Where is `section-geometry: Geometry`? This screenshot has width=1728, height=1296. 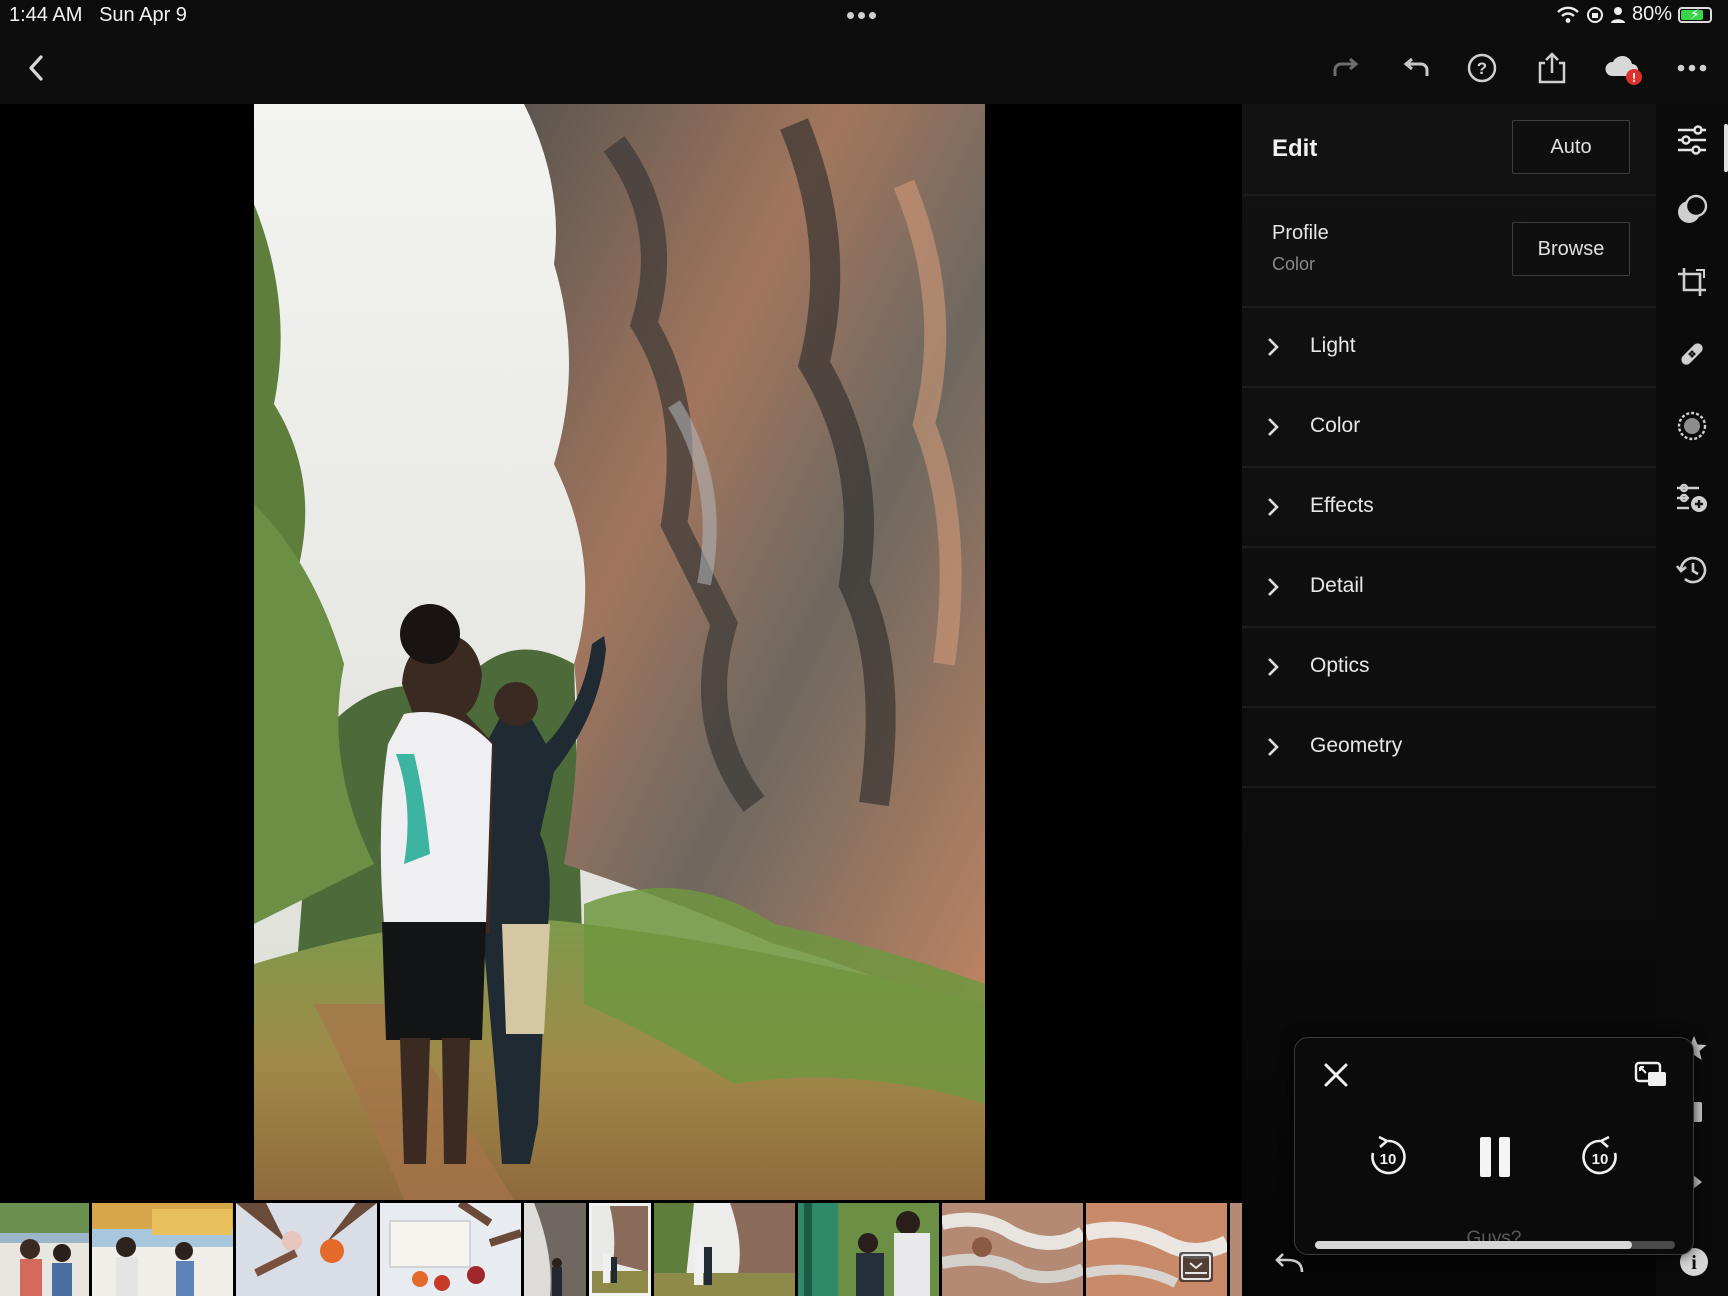
section-geometry: Geometry is located at coordinates (1449, 748).